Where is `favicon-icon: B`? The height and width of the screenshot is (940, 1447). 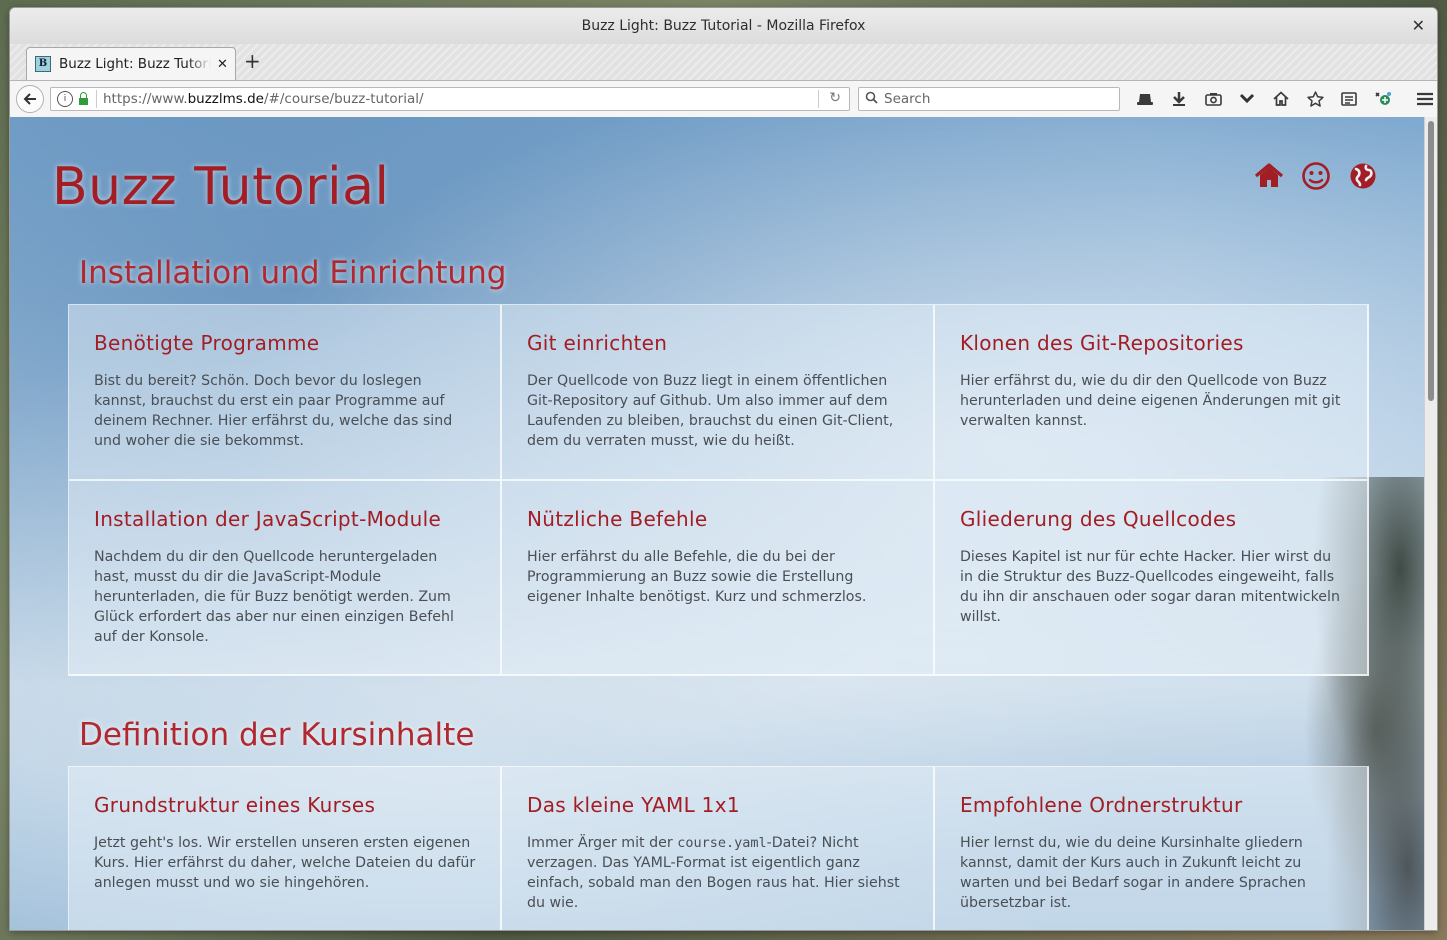
favicon-icon: B is located at coordinates (43, 64).